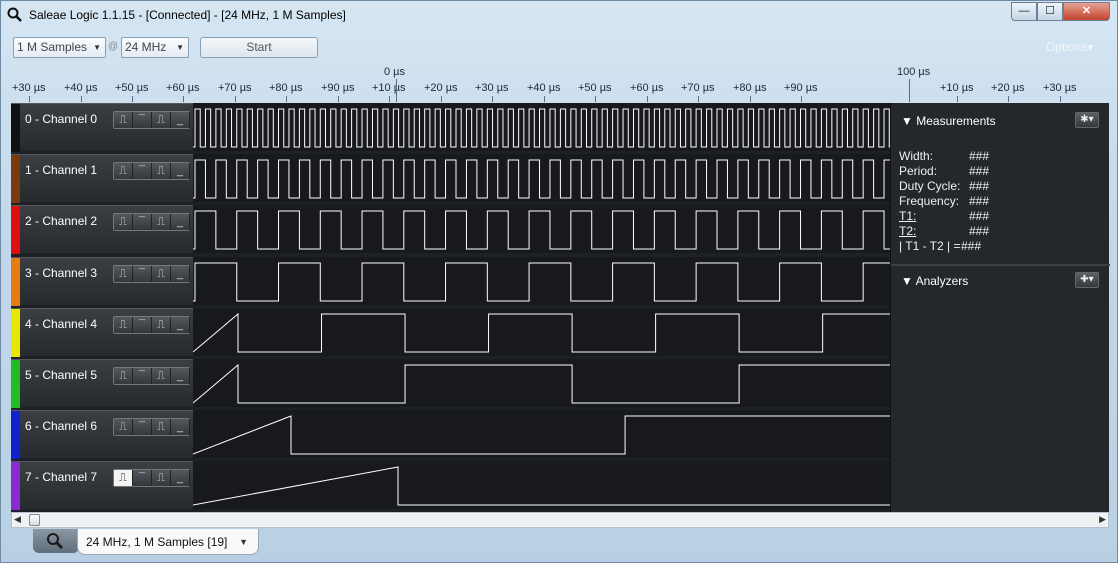  Describe the element at coordinates (944, 171) in the screenshot. I see `measurement-row: Period: ###` at that location.